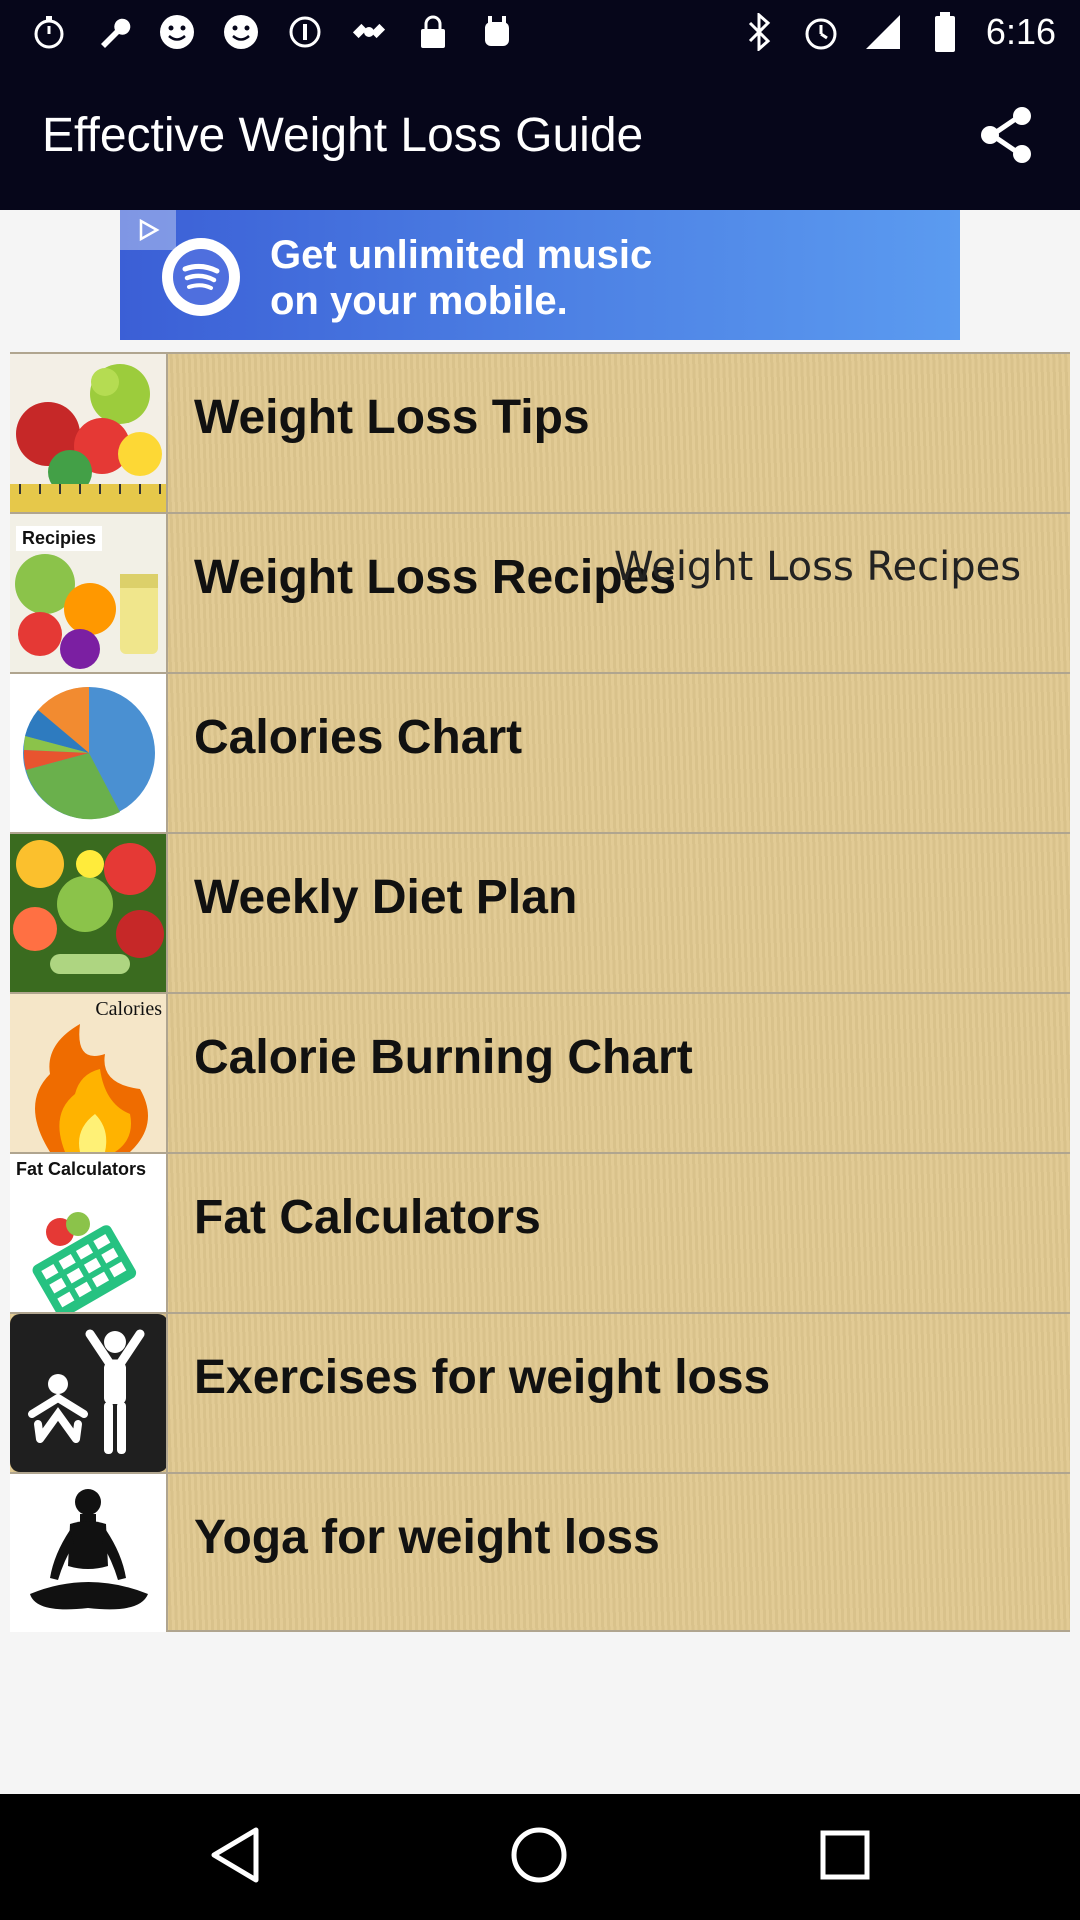 The image size is (1080, 1920). I want to click on flame-icon: Calories, so click(89, 1073).